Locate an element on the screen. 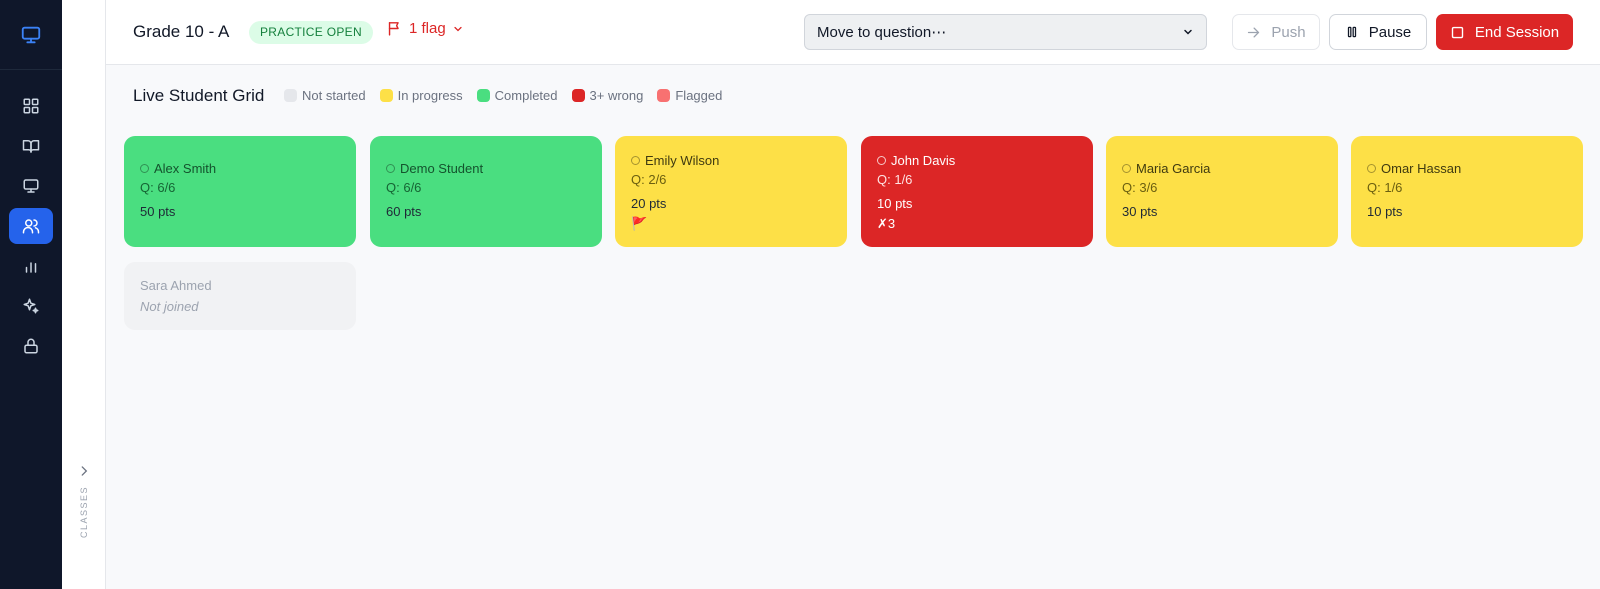 The height and width of the screenshot is (589, 1600). sidebar is located at coordinates (31, 294).